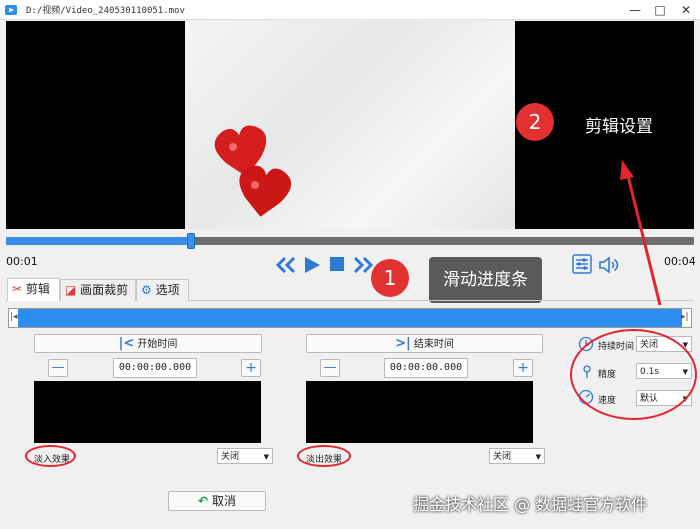 This screenshot has height=529, width=700. Describe the element at coordinates (312, 265) in the screenshot. I see `play-icon` at that location.